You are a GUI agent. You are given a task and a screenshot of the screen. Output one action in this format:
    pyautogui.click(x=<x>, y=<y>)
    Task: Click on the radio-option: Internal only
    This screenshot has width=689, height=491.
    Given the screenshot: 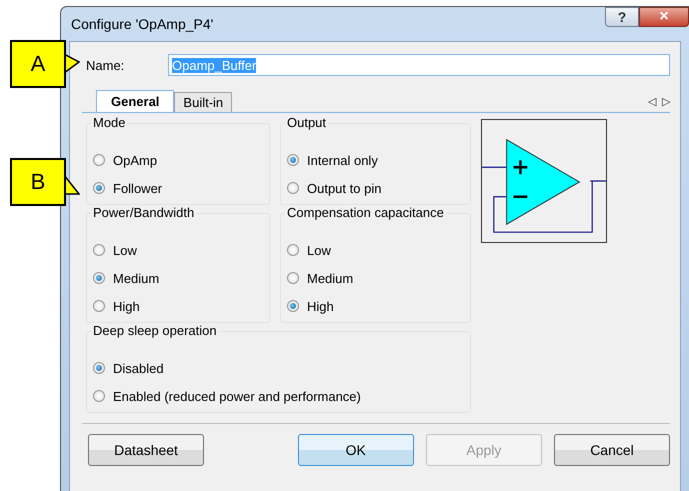 What is the action you would take?
    pyautogui.click(x=332, y=160)
    